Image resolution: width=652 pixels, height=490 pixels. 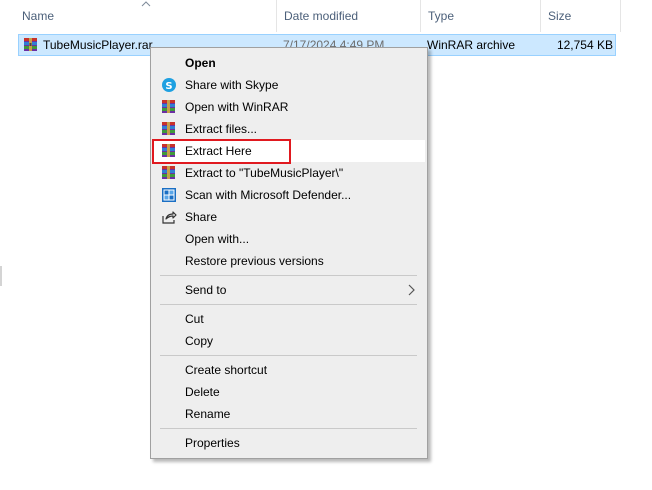 What do you see at coordinates (411, 290) in the screenshot?
I see `chevron-right-icon` at bounding box center [411, 290].